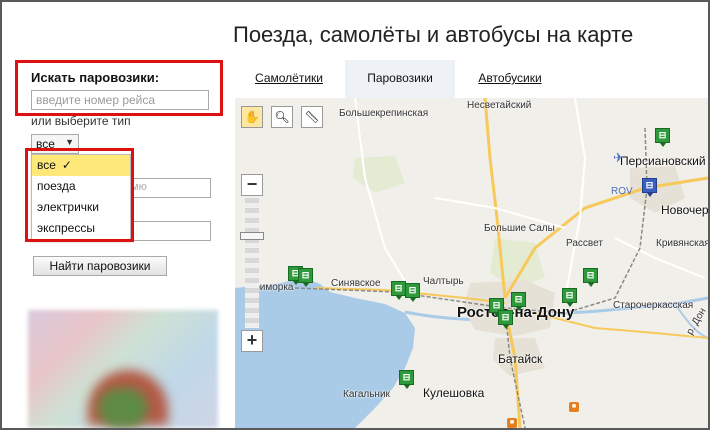  I want to click on zoom-control: − +, so click(252, 263).